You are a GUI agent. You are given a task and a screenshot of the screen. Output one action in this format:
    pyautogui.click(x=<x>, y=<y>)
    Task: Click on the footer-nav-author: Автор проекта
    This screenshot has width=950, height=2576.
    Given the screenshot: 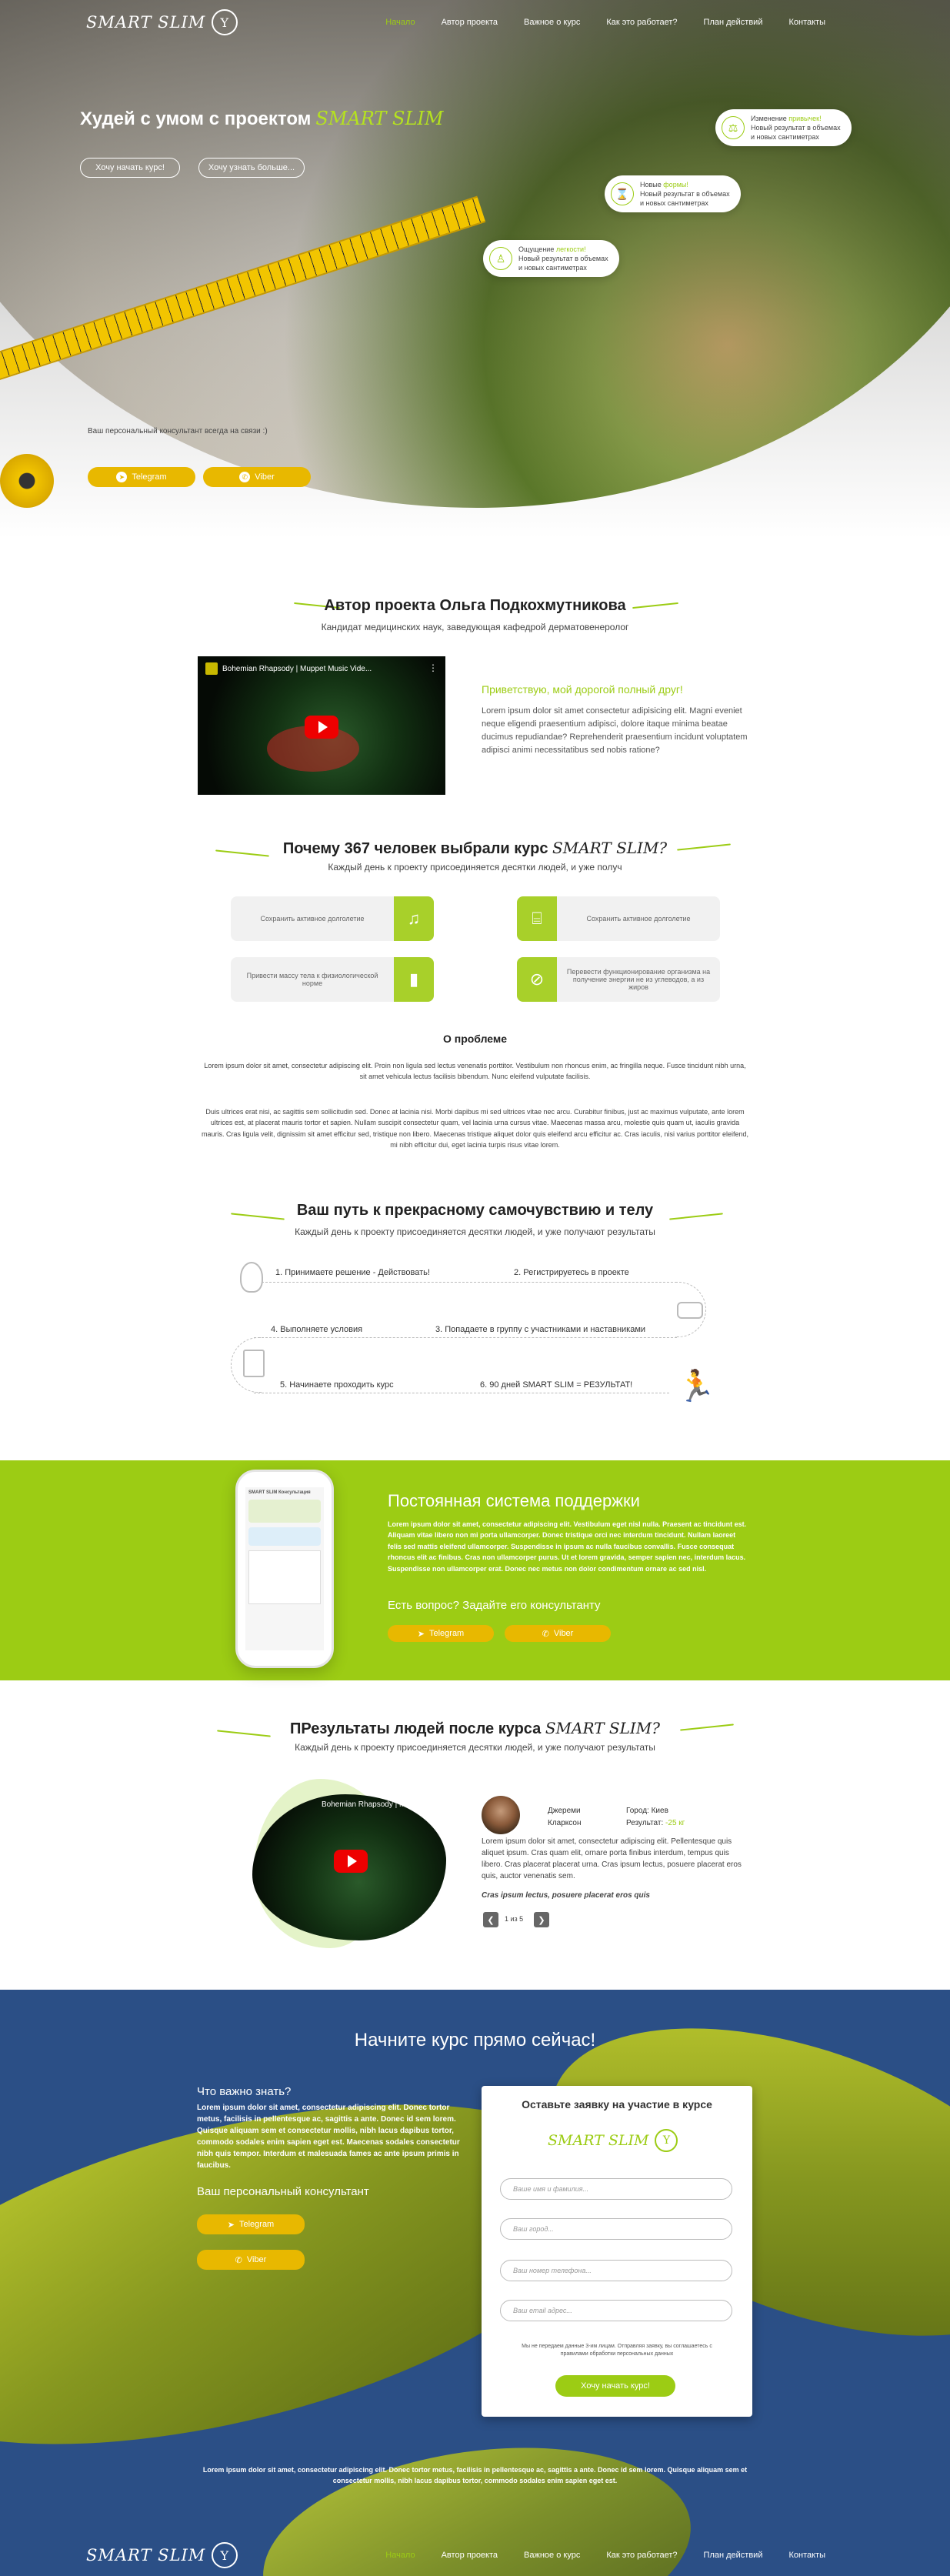 What is the action you would take?
    pyautogui.click(x=470, y=2556)
    